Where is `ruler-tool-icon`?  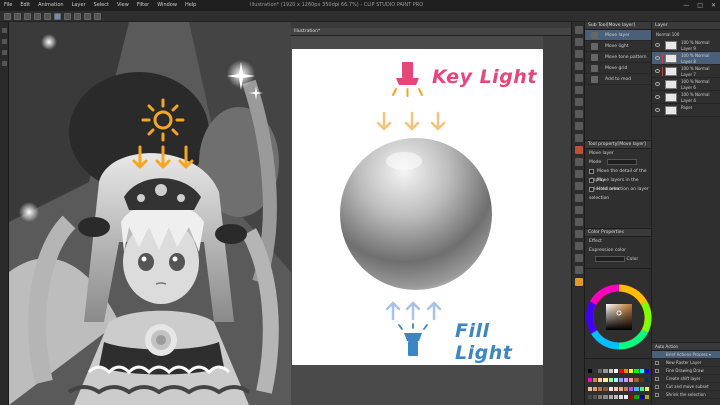
ruler-tool-icon is located at coordinates (579, 234).